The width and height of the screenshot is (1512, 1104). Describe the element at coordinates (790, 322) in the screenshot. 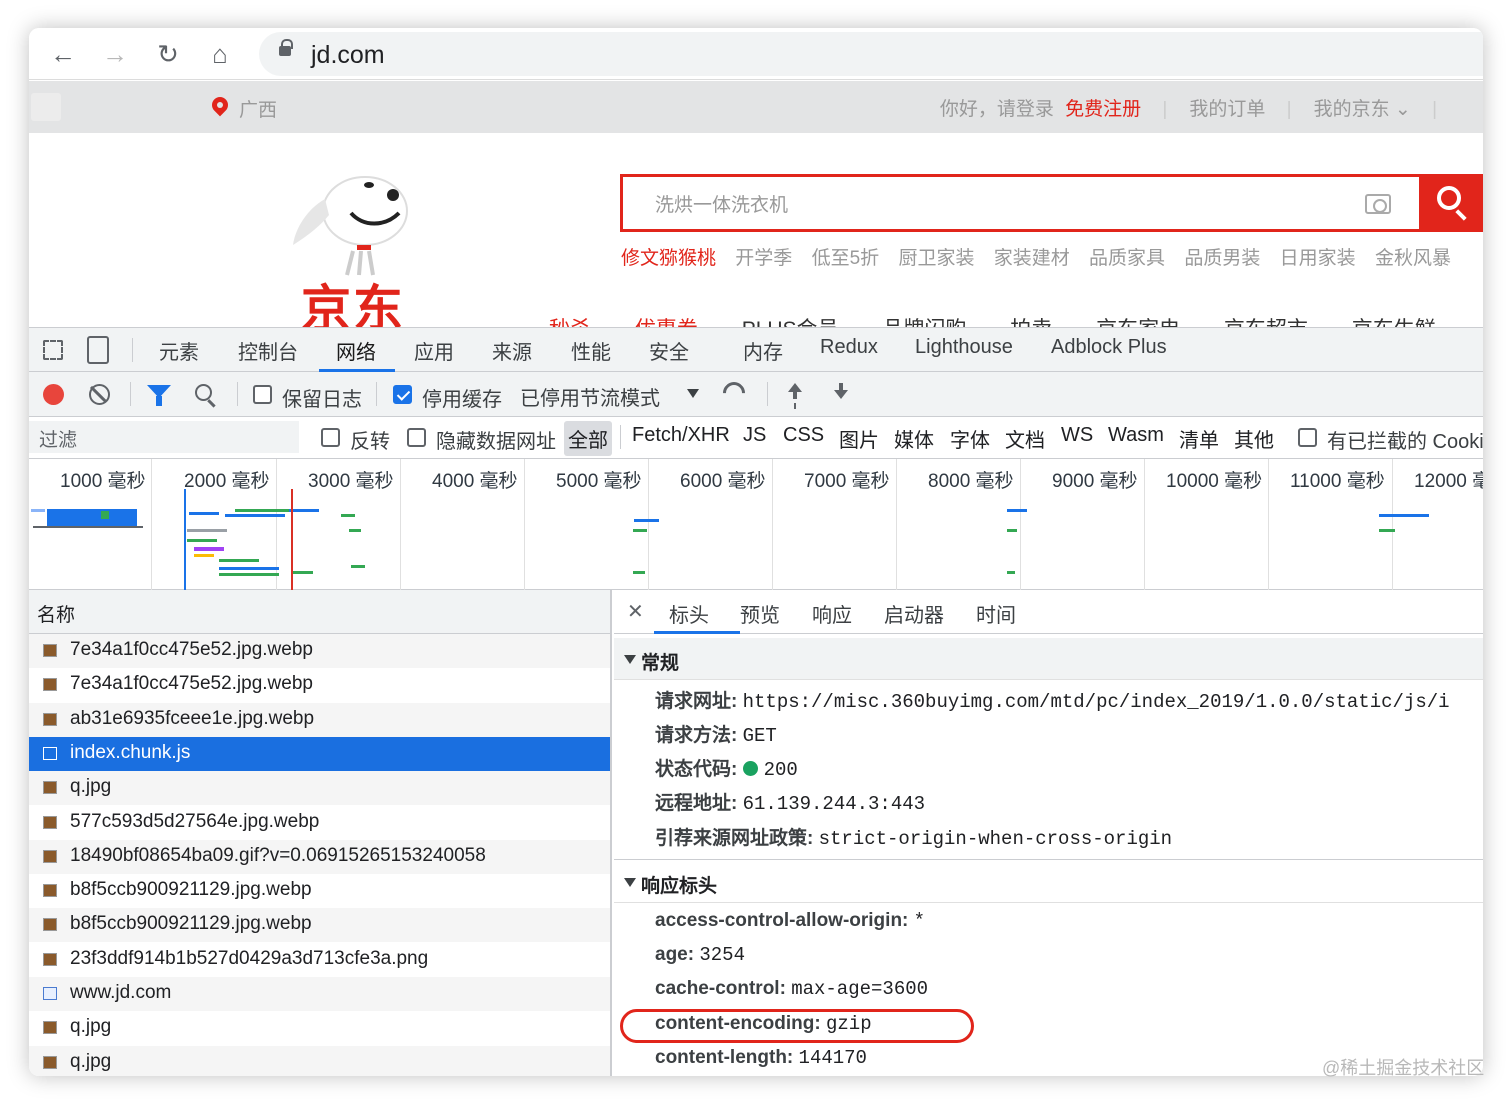

I see `nav-item: PLUS会员` at that location.